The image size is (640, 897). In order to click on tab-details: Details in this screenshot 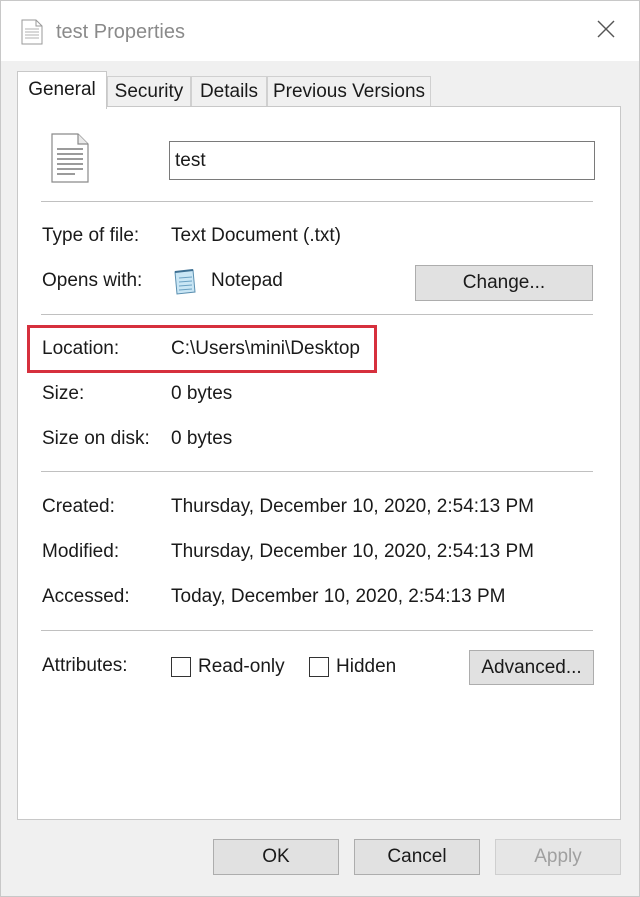, I will do `click(229, 91)`.